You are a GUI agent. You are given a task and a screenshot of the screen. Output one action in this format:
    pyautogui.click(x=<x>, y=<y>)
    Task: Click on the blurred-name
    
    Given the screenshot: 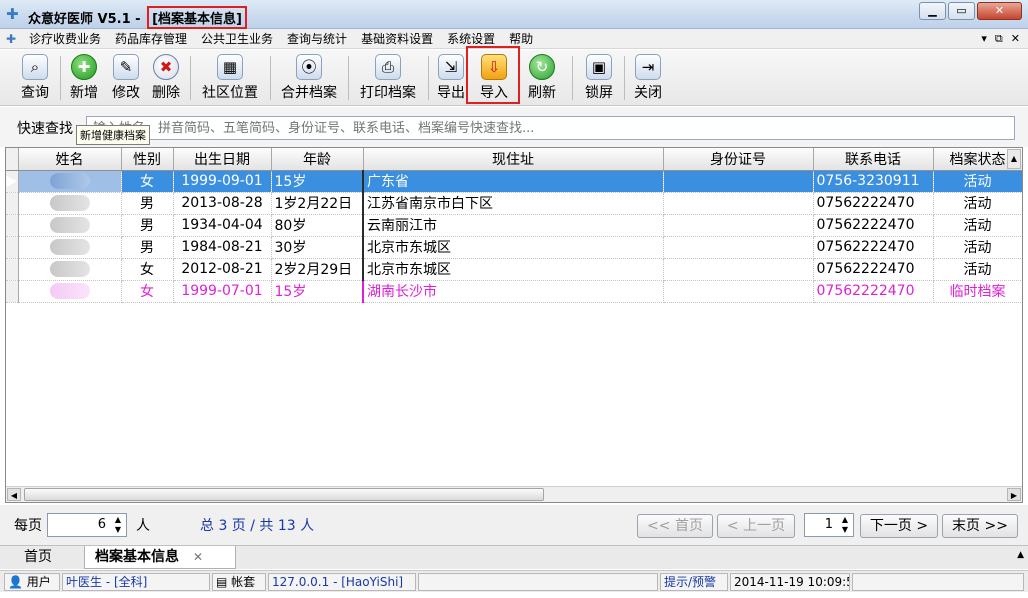 What is the action you would take?
    pyautogui.click(x=69, y=203)
    